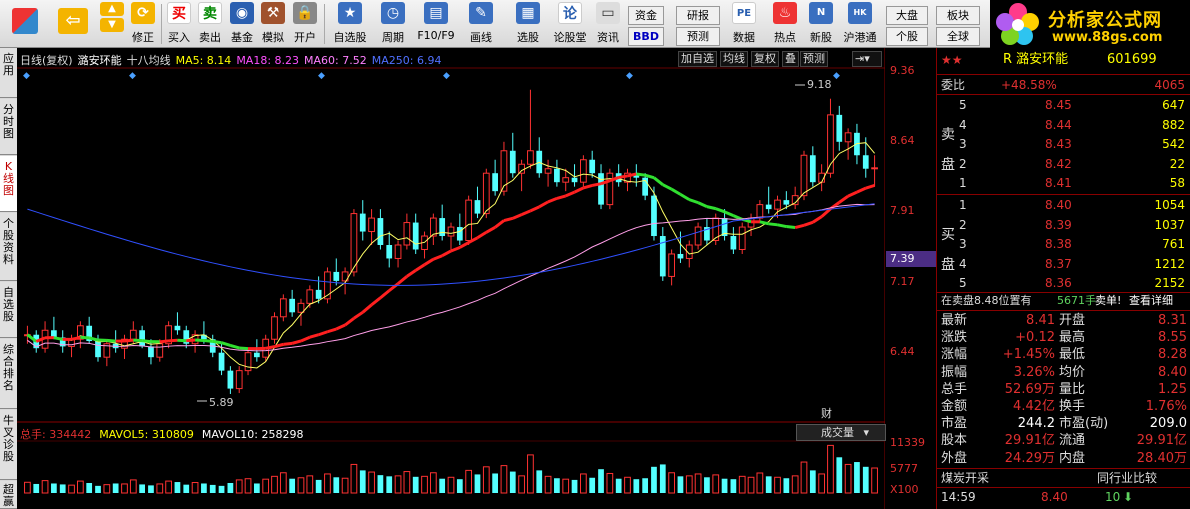 The image size is (1190, 509). Describe the element at coordinates (252, 434) in the screenshot. I see `mavol10-value: MAVOL10: 258298` at that location.